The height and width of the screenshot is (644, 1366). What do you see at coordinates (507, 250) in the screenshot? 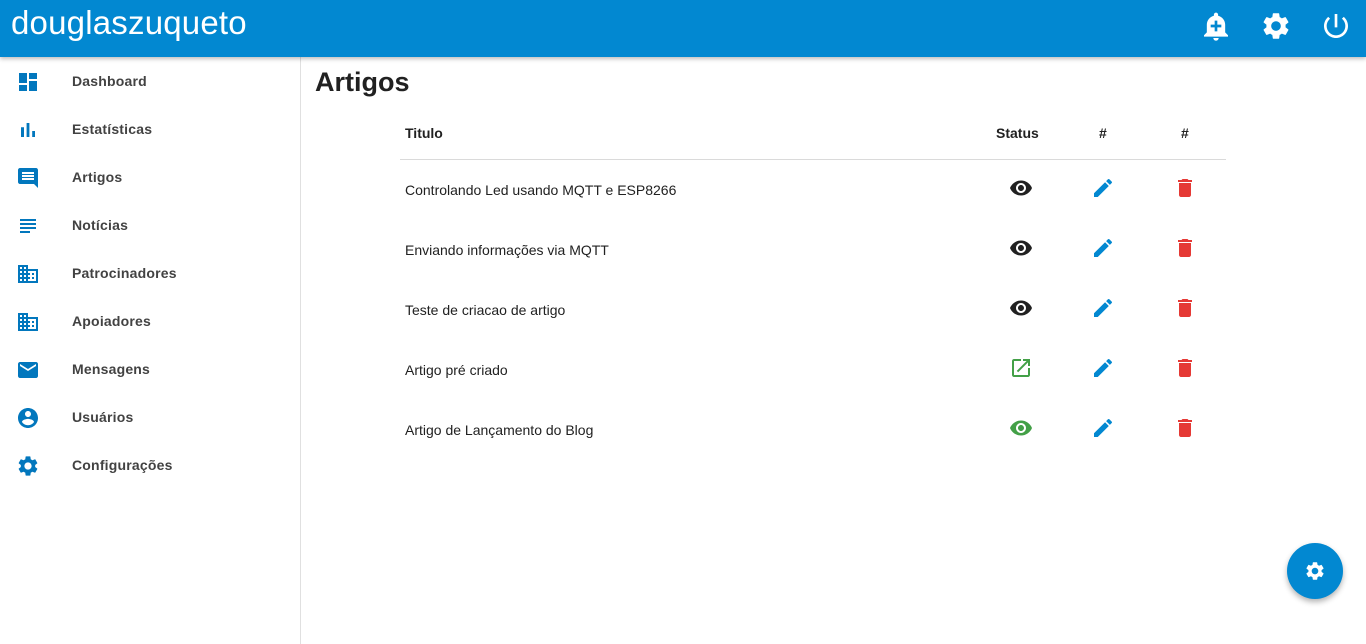
I see `article-title: Enviando informações via MQTT` at bounding box center [507, 250].